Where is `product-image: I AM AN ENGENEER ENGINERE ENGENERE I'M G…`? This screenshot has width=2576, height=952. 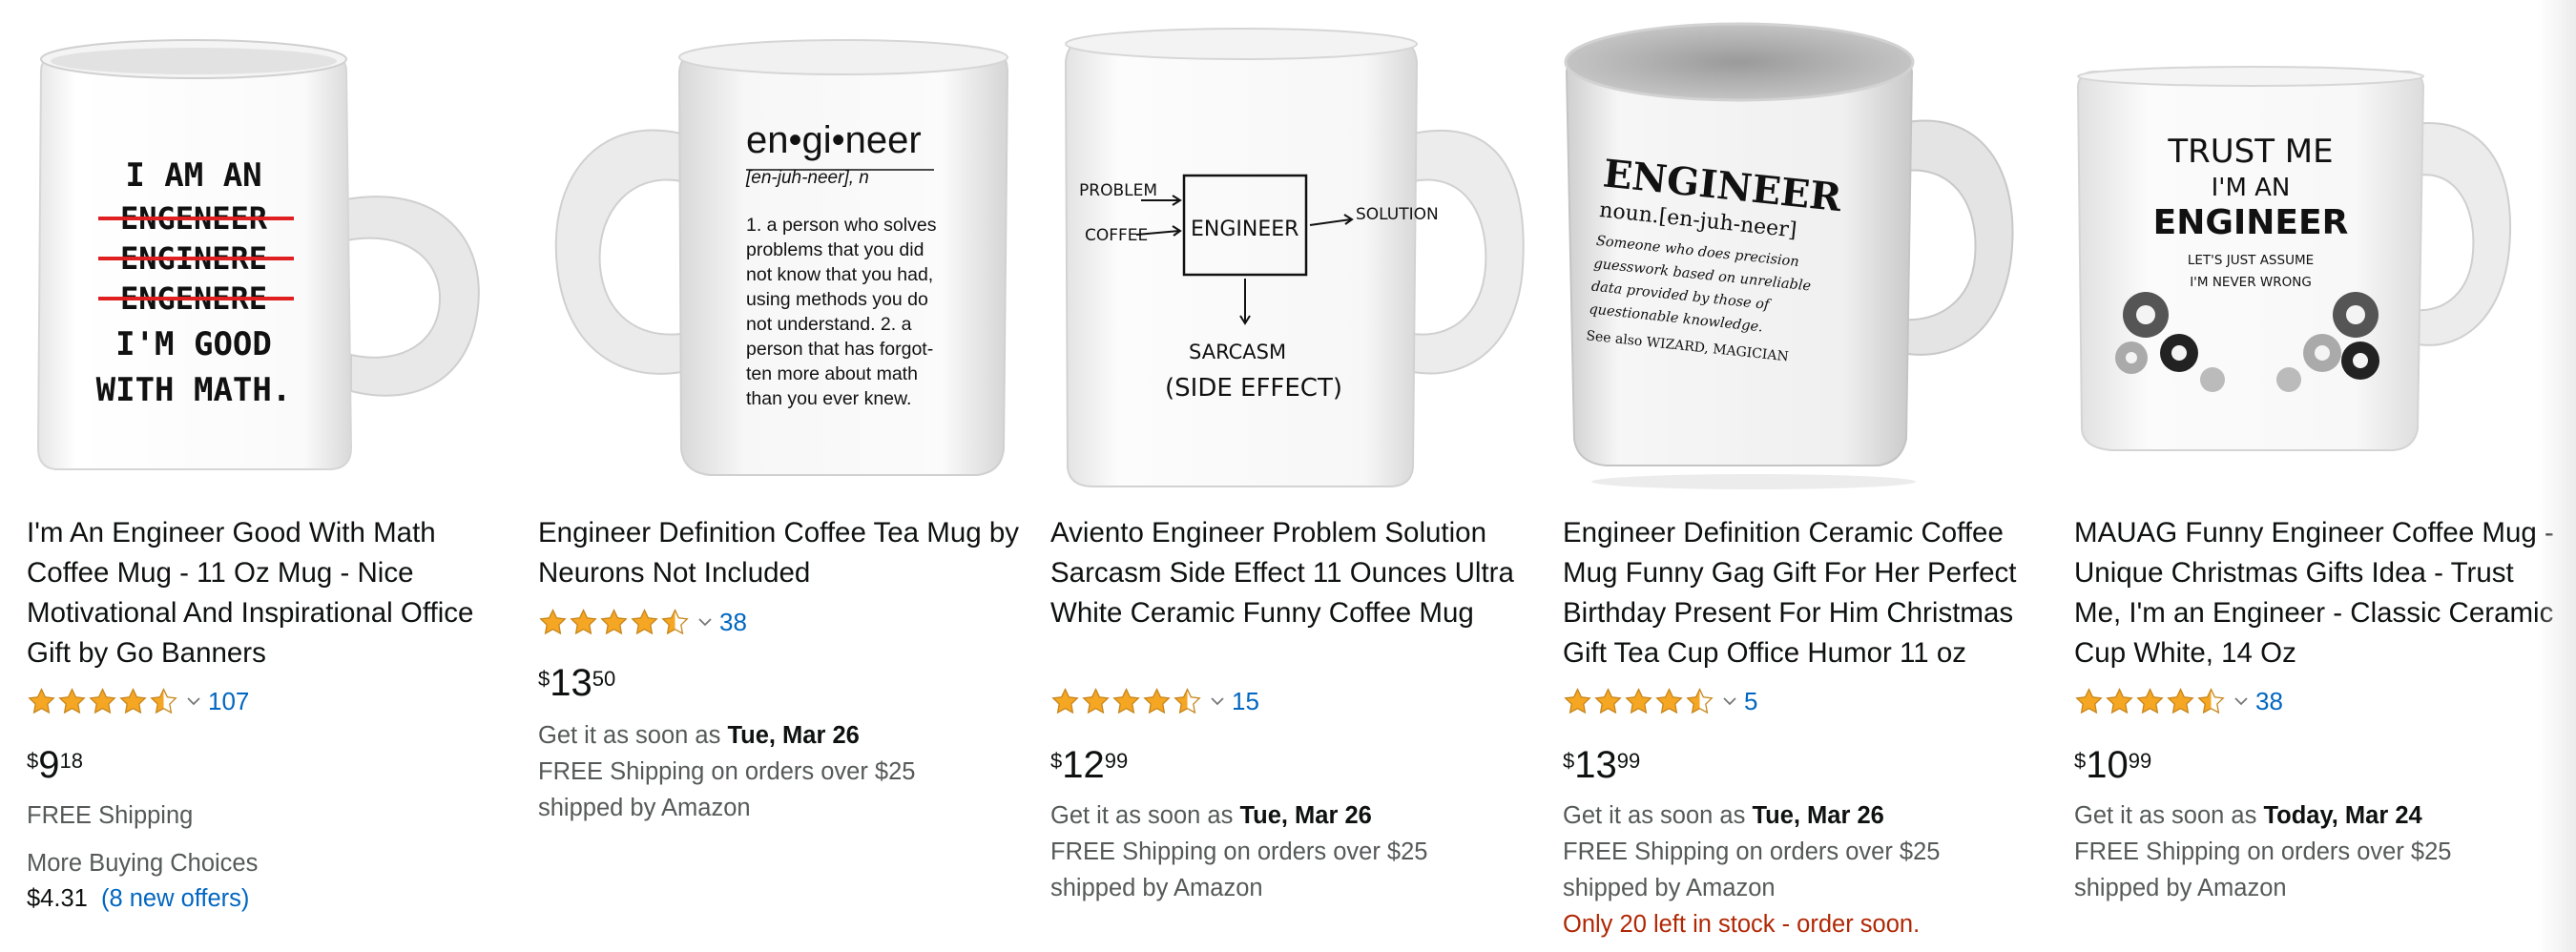
product-image: I AM AN ENGENEER ENGINERE ENGENERE I'M G… is located at coordinates (270, 257).